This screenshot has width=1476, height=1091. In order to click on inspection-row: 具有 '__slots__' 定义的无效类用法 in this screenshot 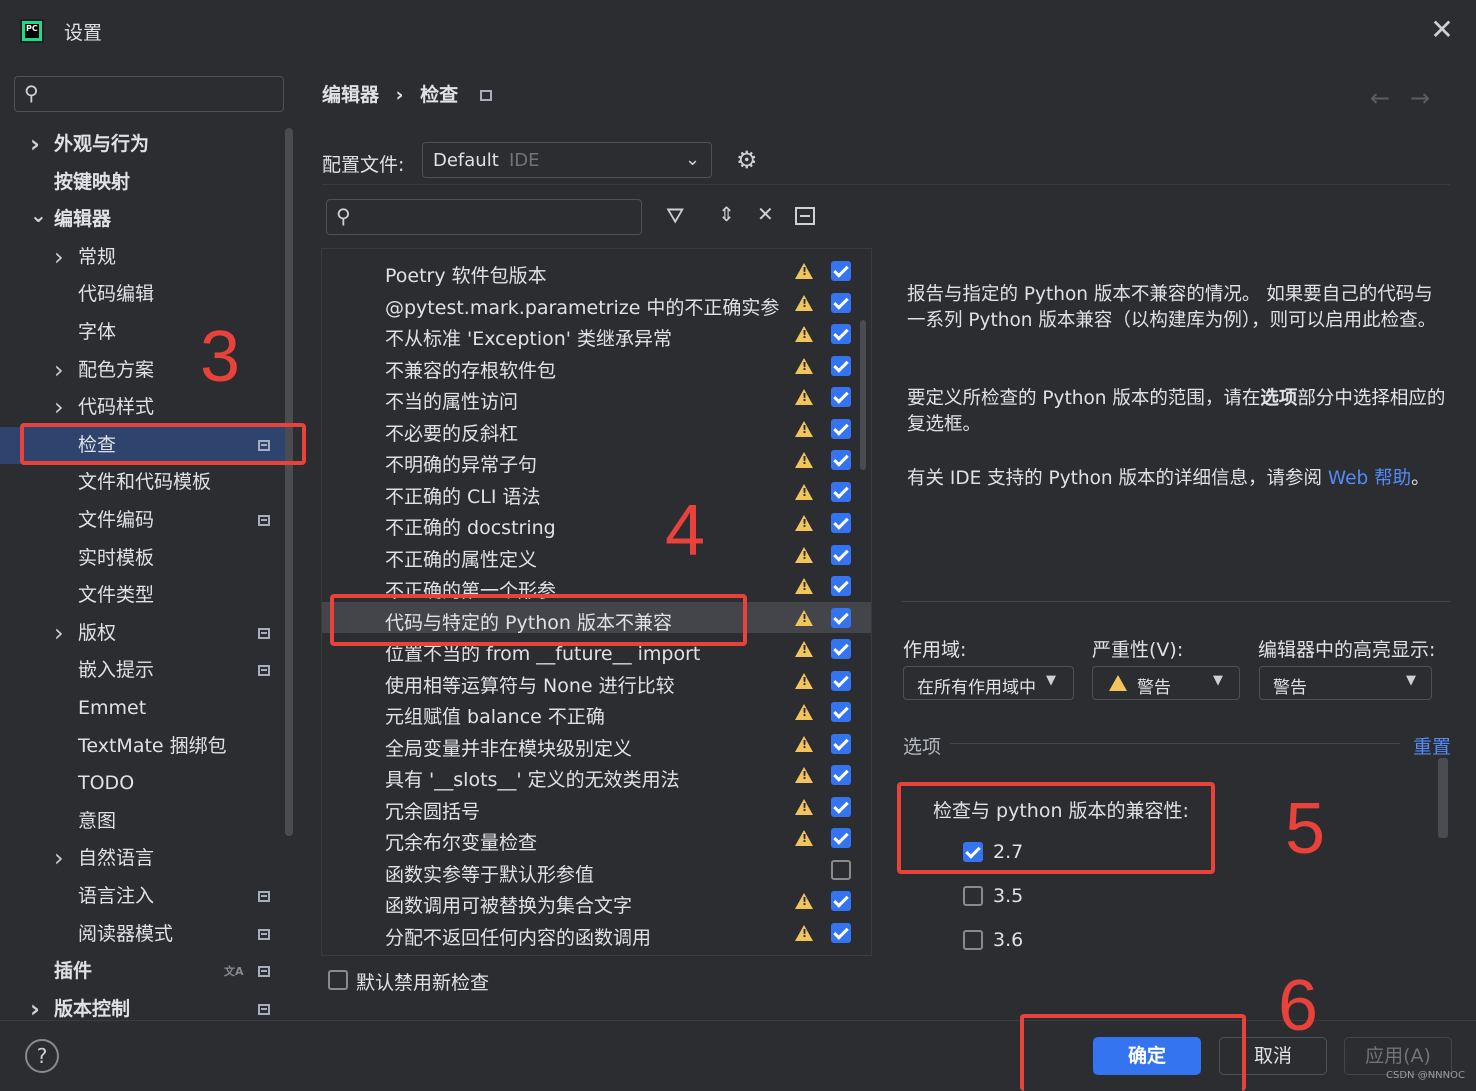, I will do `click(596, 775)`.